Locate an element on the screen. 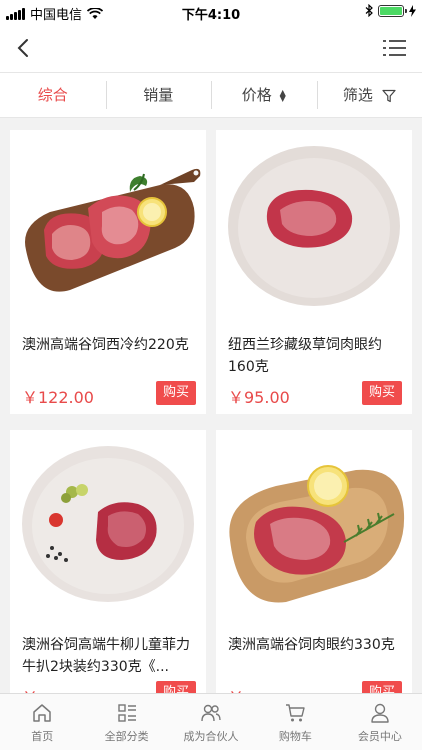 This screenshot has height=750, width=422. battery-icon is located at coordinates (392, 10).